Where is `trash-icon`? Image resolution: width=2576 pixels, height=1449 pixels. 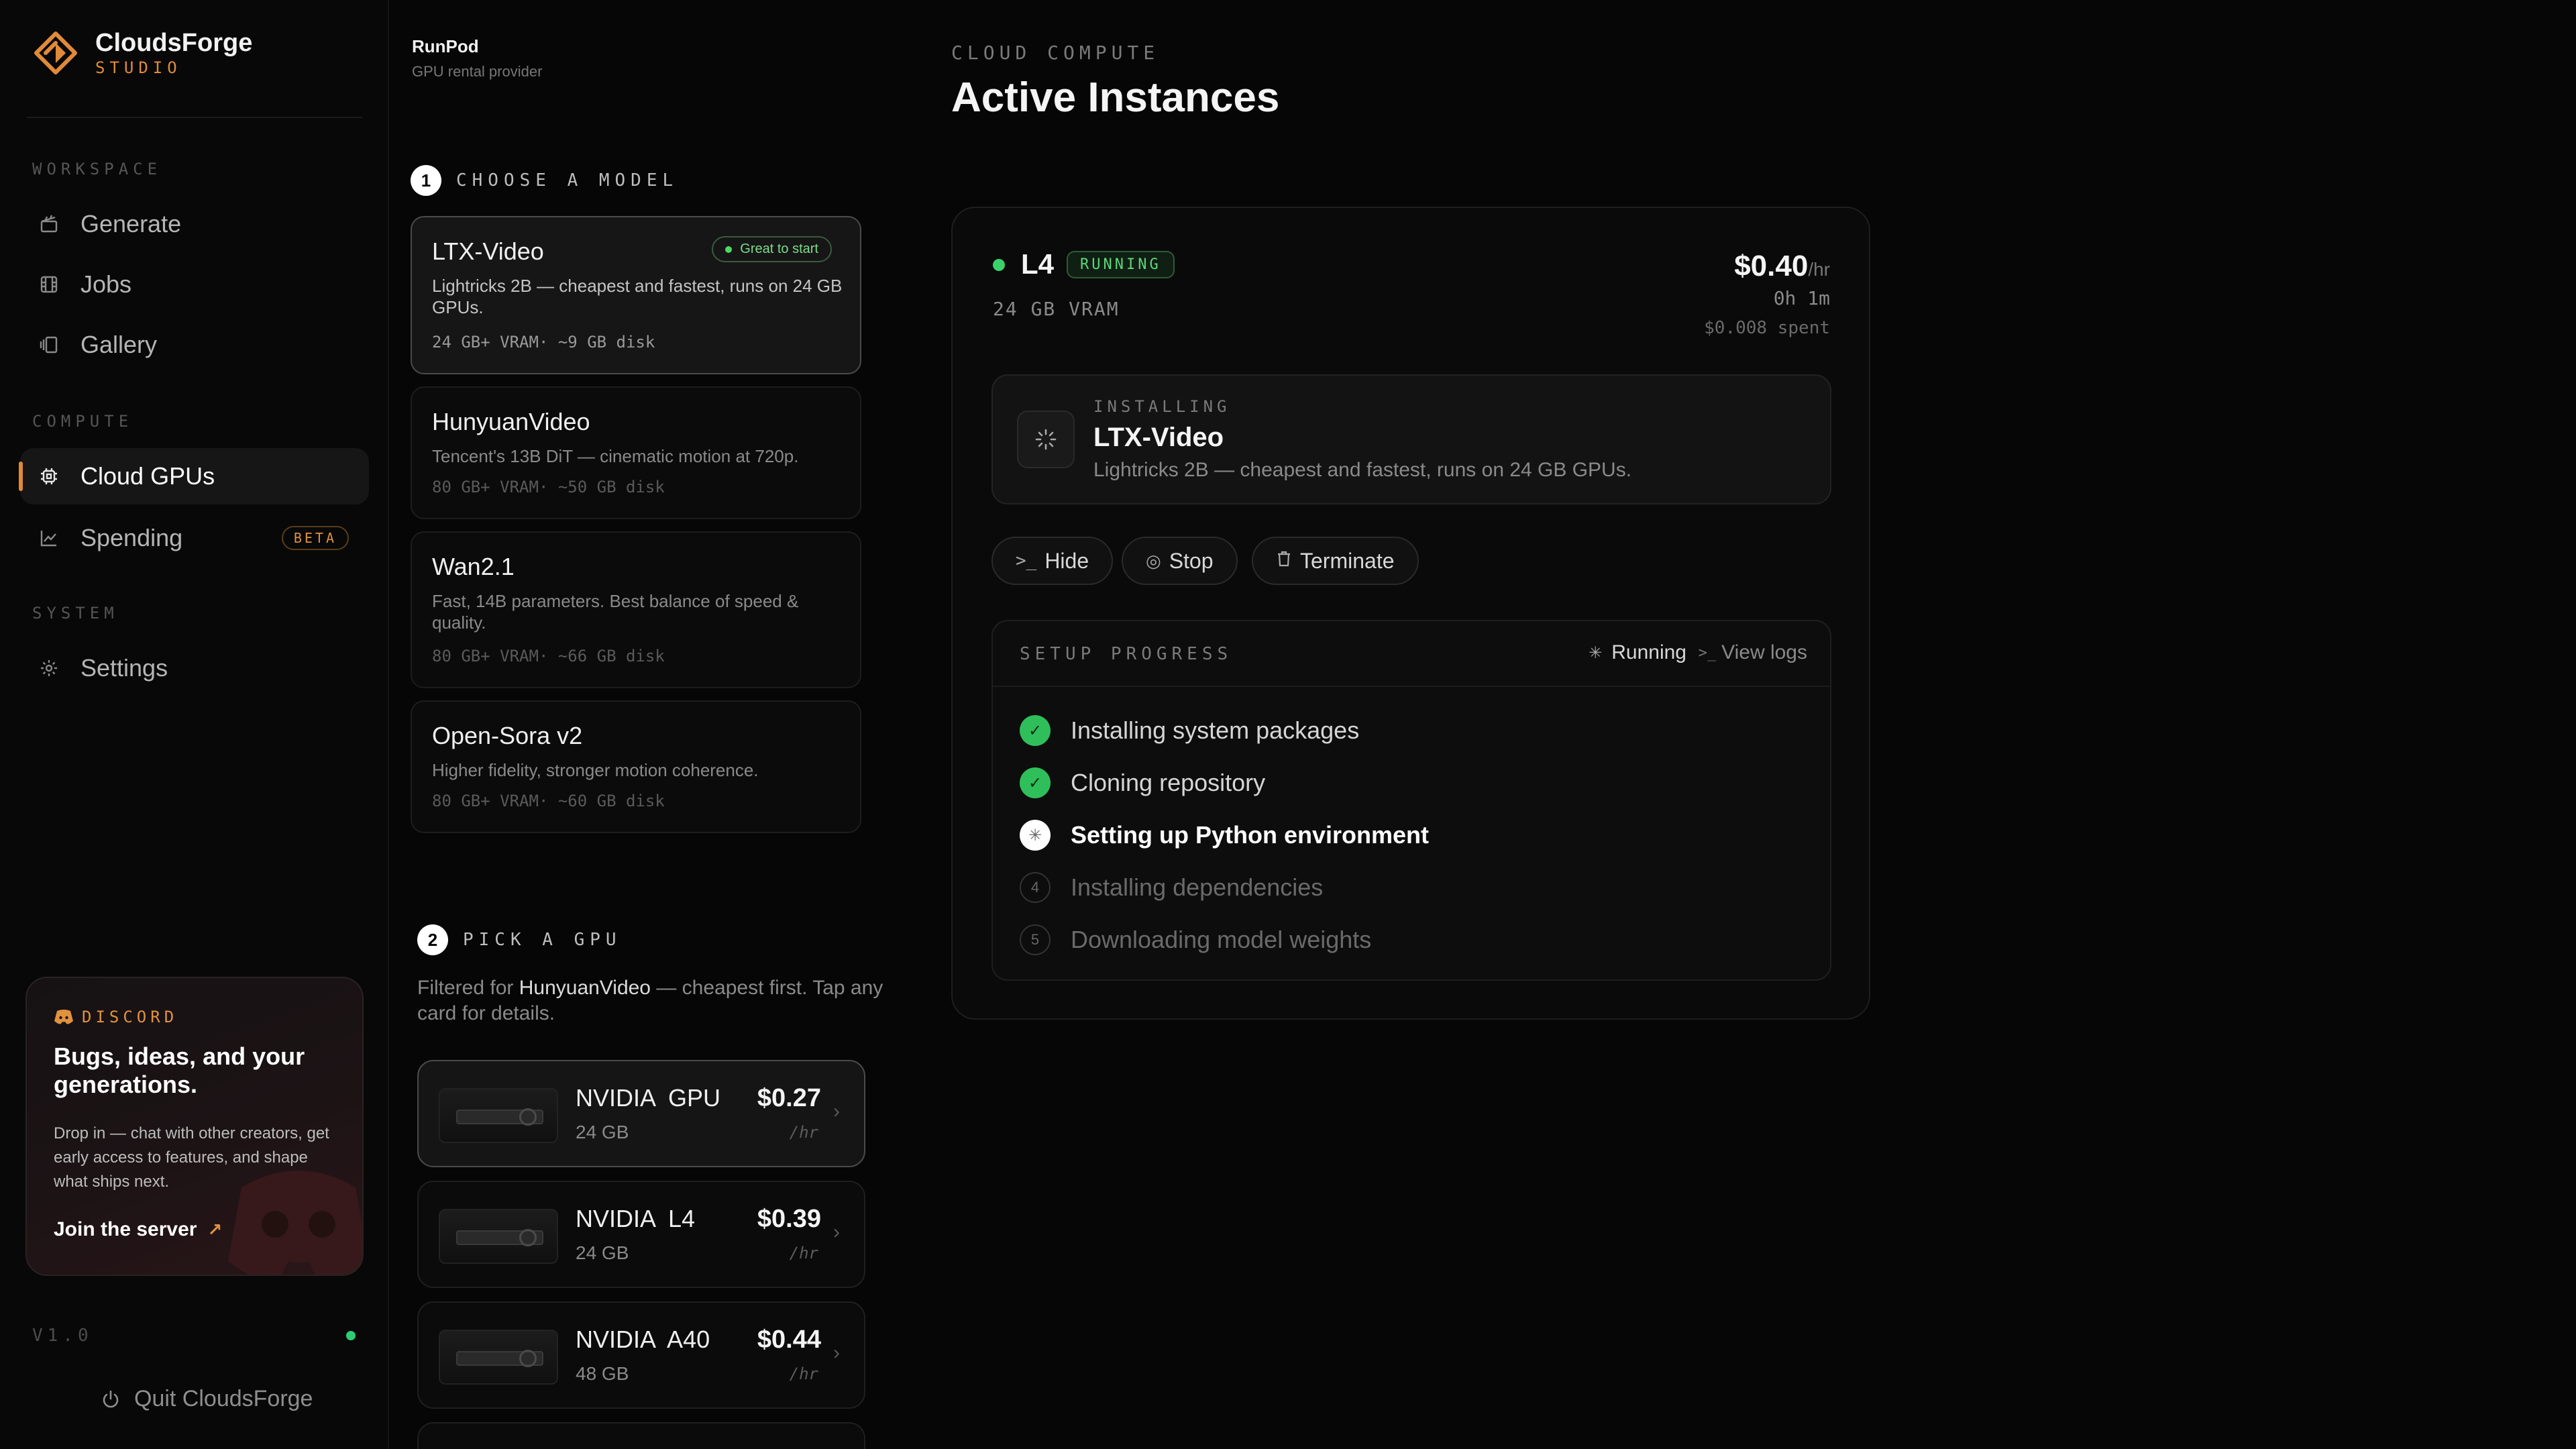
trash-icon is located at coordinates (1284, 561).